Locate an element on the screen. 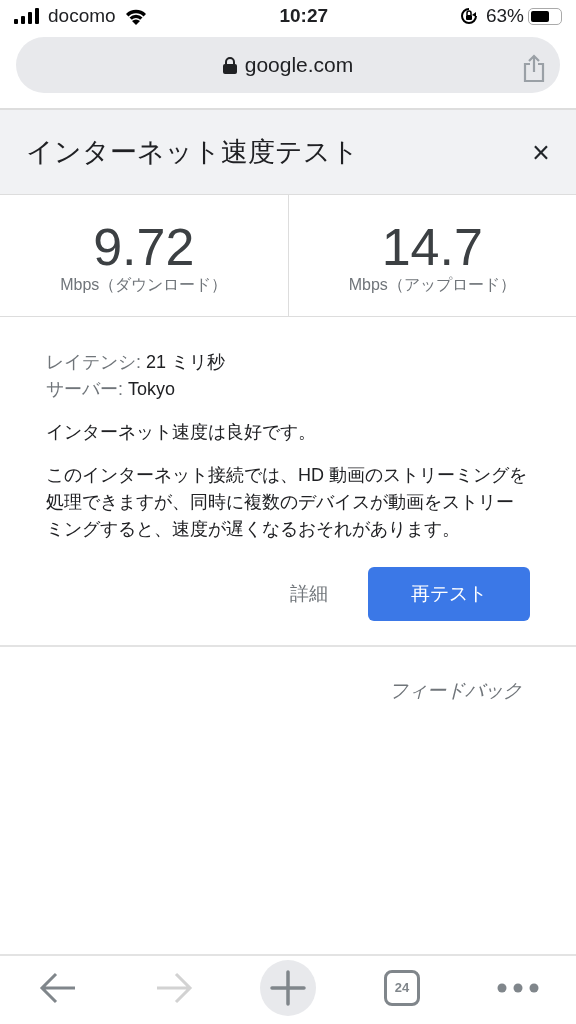 The width and height of the screenshot is (576, 1024). url-text: google.com is located at coordinates (299, 65).